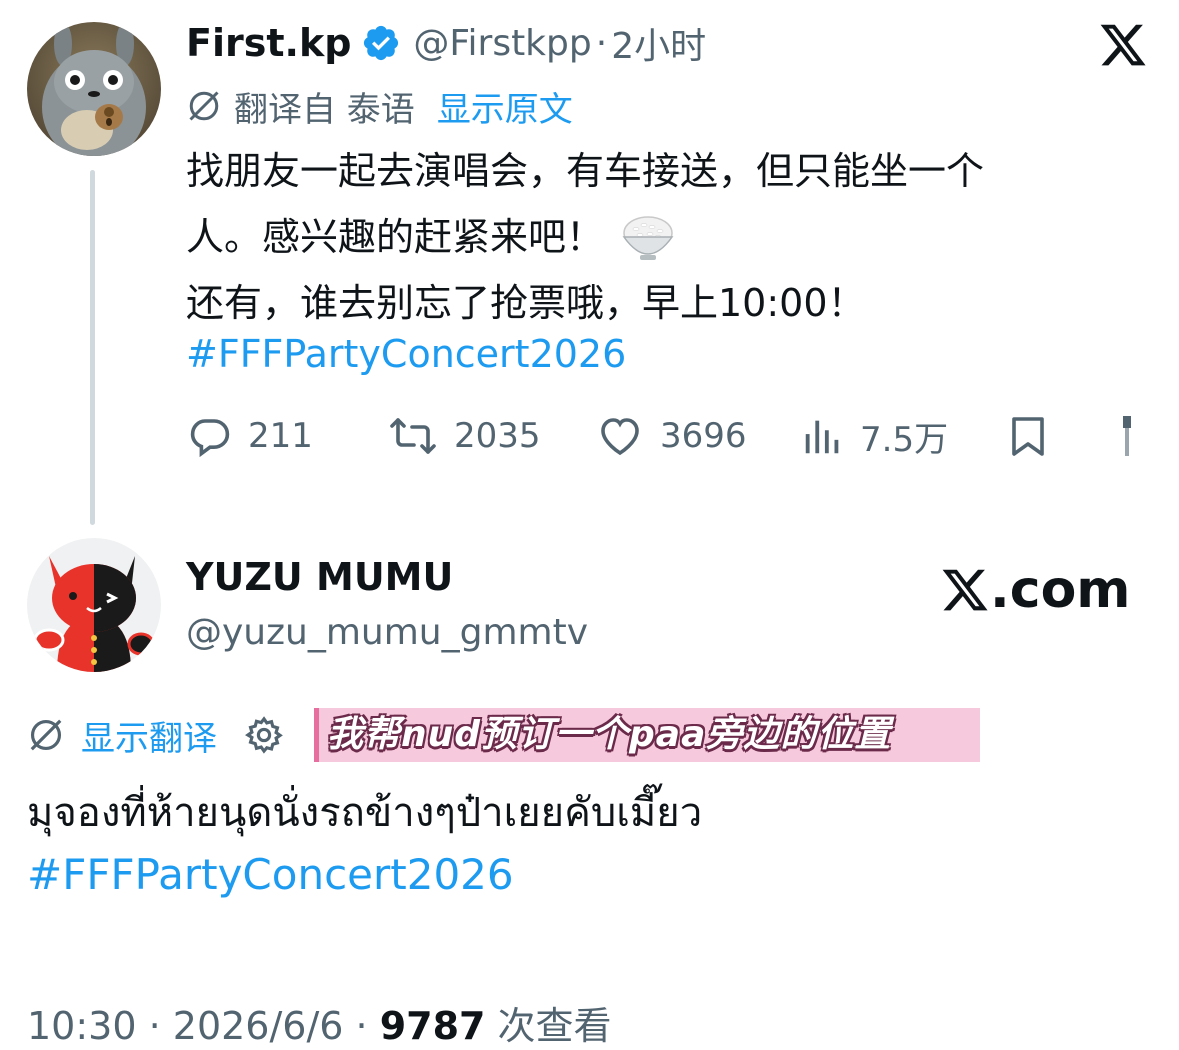 This screenshot has width=1179, height=1050. I want to click on tweet2-hashtag: #FFFPartyConcert2026, so click(270, 874).